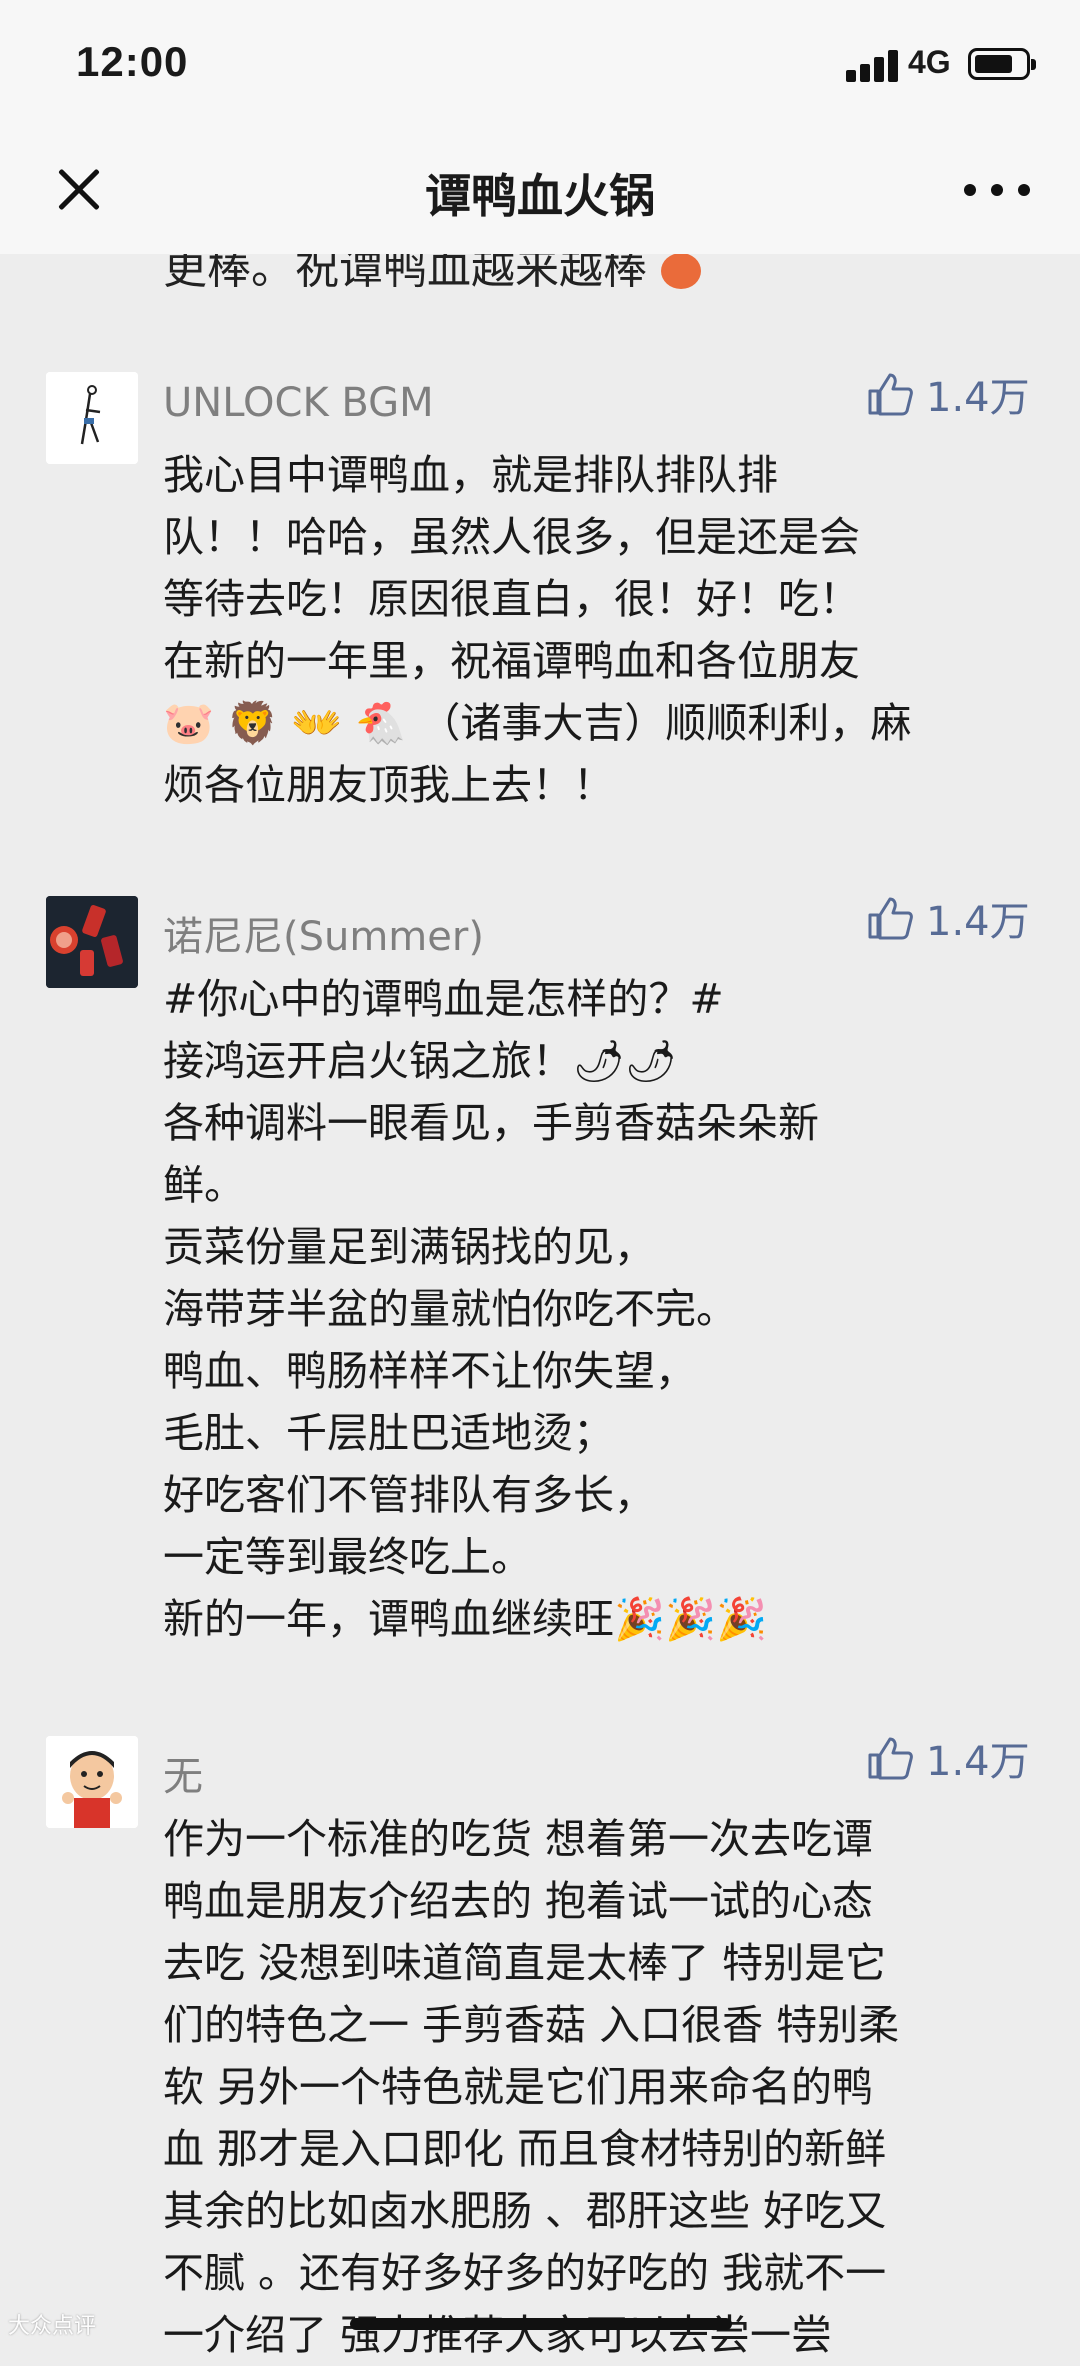 The height and width of the screenshot is (2366, 1080). I want to click on watermark: 大众点评, so click(52, 2326).